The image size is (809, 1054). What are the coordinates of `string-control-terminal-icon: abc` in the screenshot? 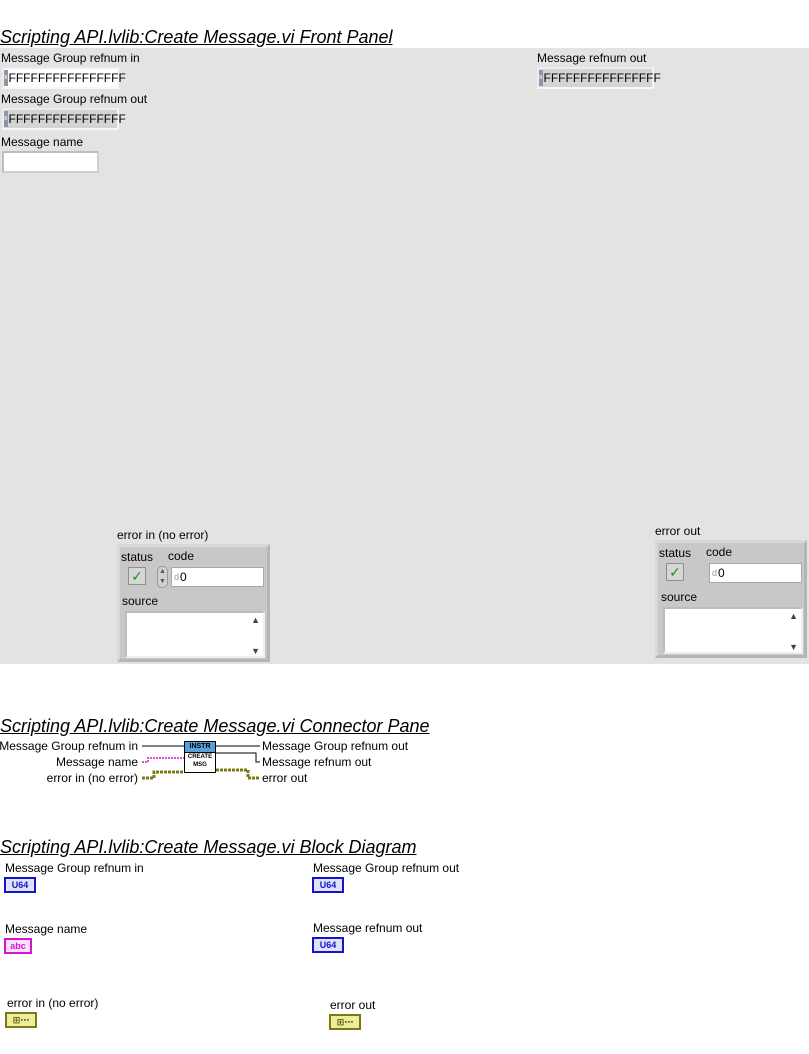 It's located at (18, 946).